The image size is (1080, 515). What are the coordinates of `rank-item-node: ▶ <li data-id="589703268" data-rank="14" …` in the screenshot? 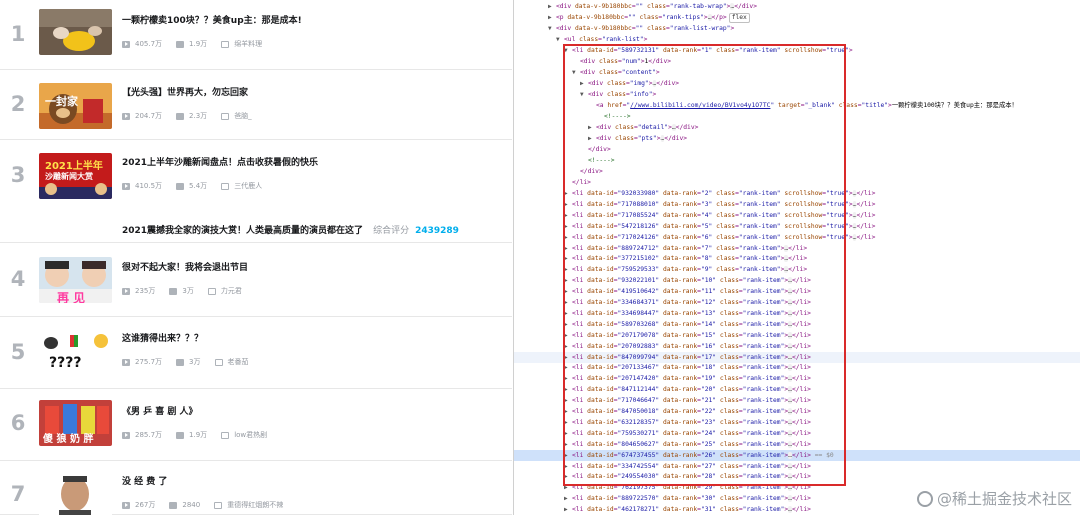 It's located at (797, 324).